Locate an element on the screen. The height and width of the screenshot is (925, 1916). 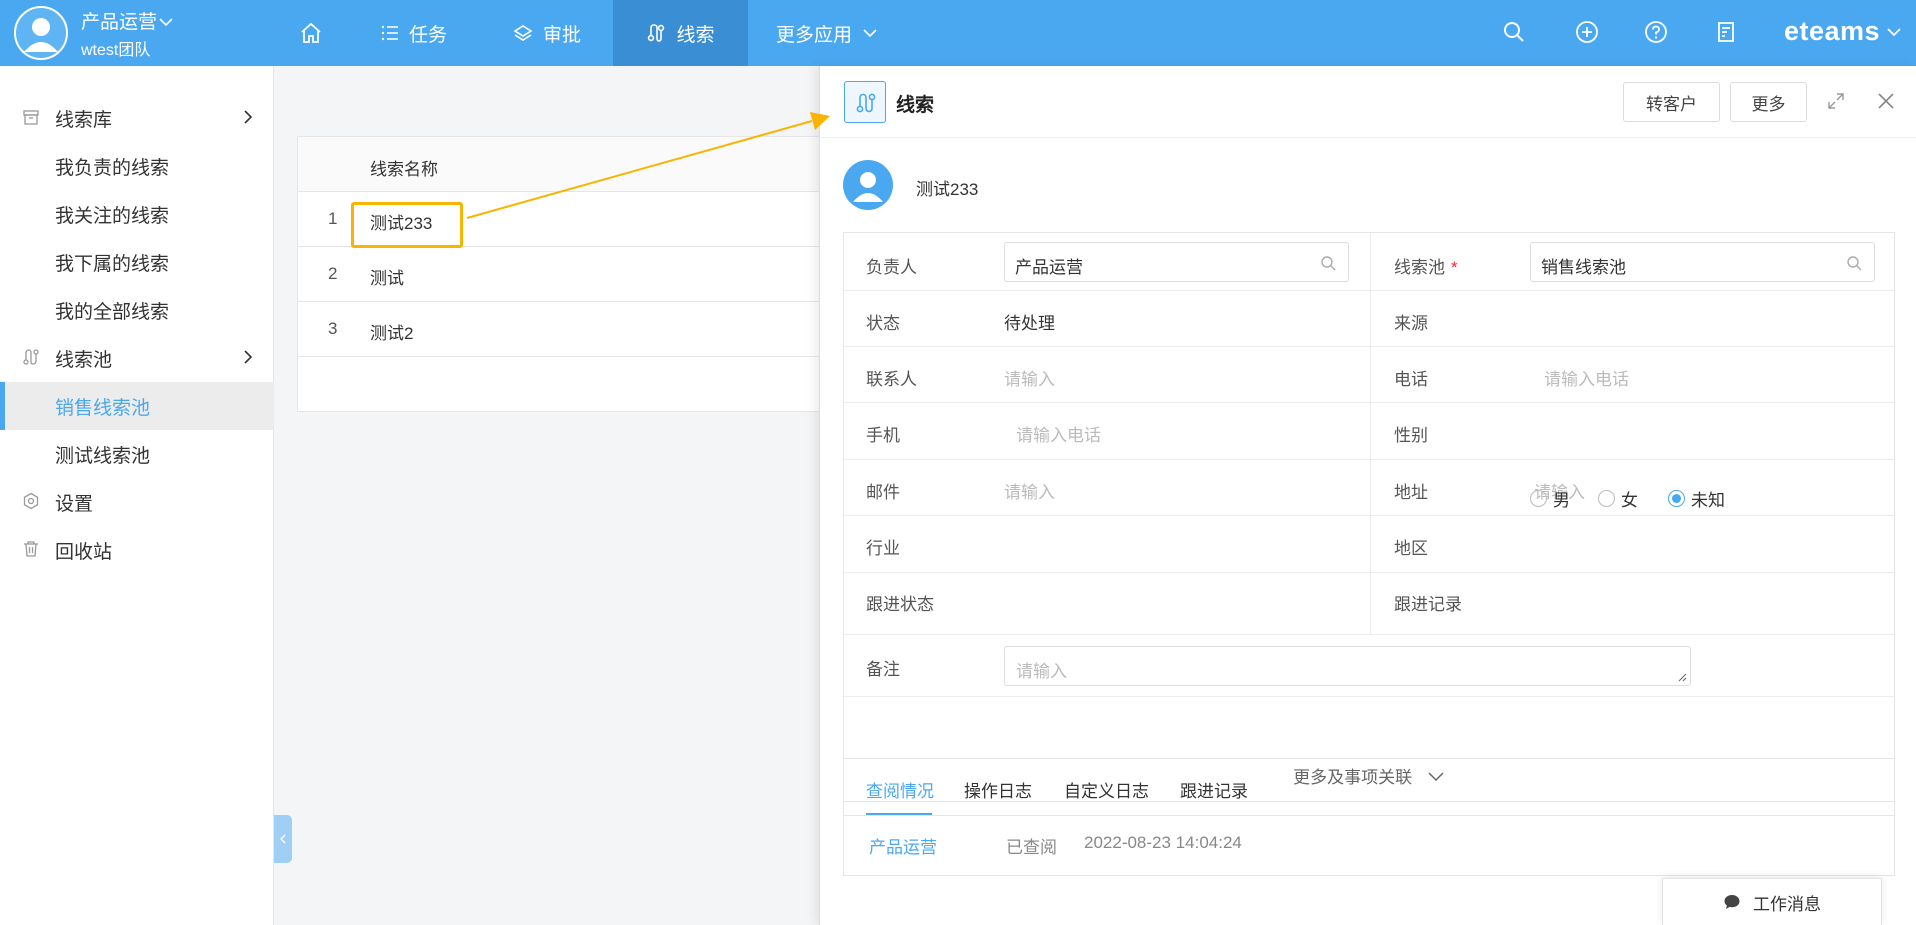
resize-handle-icon is located at coordinates (1682, 677).